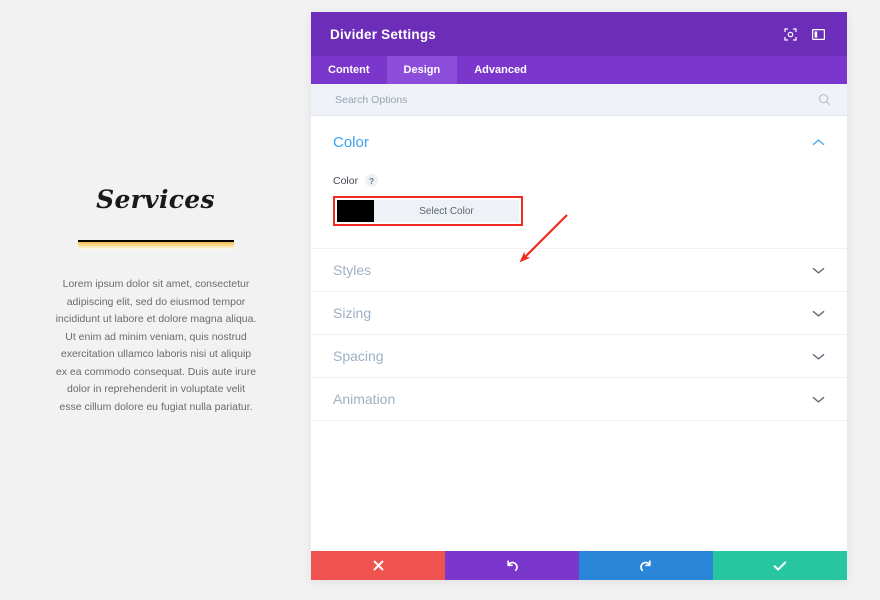 Image resolution: width=880 pixels, height=600 pixels. Describe the element at coordinates (364, 399) in the screenshot. I see `section-animation-label: Animation` at that location.